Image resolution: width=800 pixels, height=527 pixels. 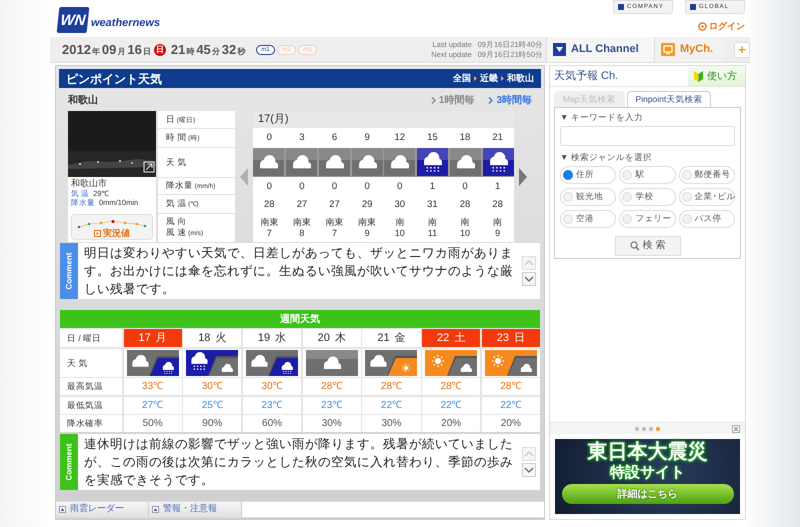 What do you see at coordinates (114, 79) in the screenshot?
I see `section-title: ピンポイント天気` at bounding box center [114, 79].